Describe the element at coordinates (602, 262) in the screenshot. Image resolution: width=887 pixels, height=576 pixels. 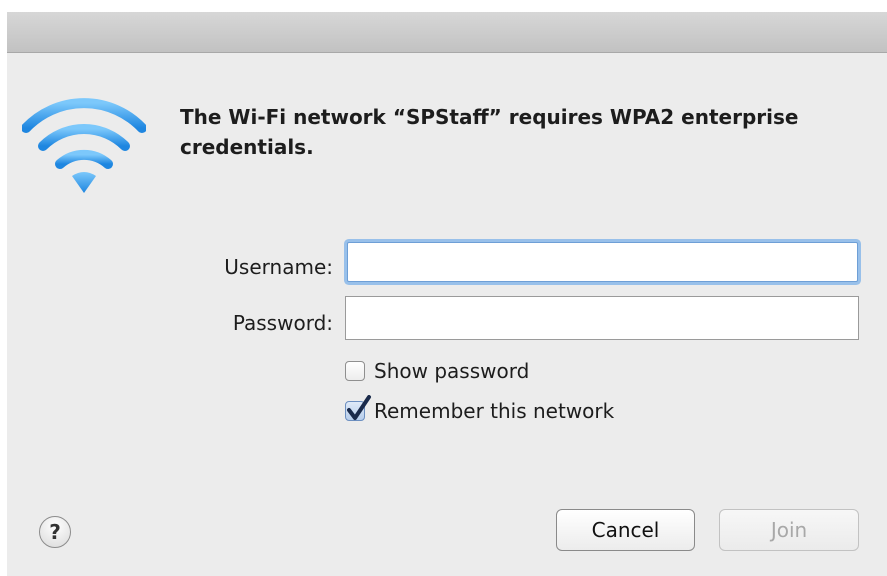
I see `username-field` at that location.